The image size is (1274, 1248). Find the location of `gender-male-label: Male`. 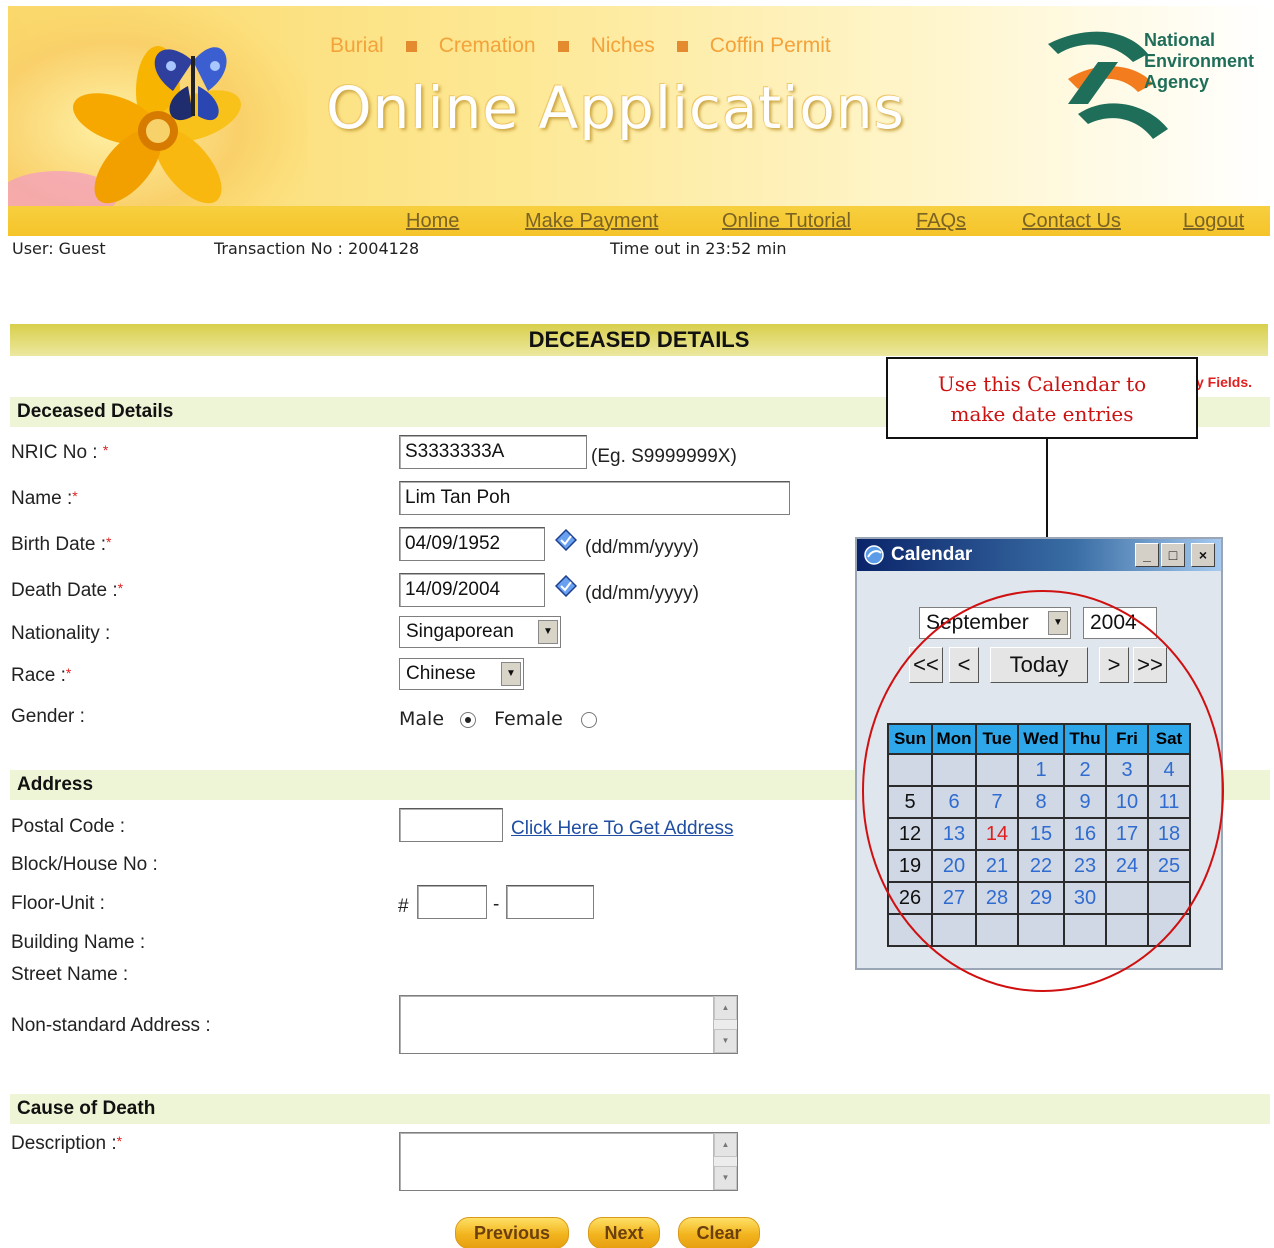

gender-male-label: Male is located at coordinates (422, 719).